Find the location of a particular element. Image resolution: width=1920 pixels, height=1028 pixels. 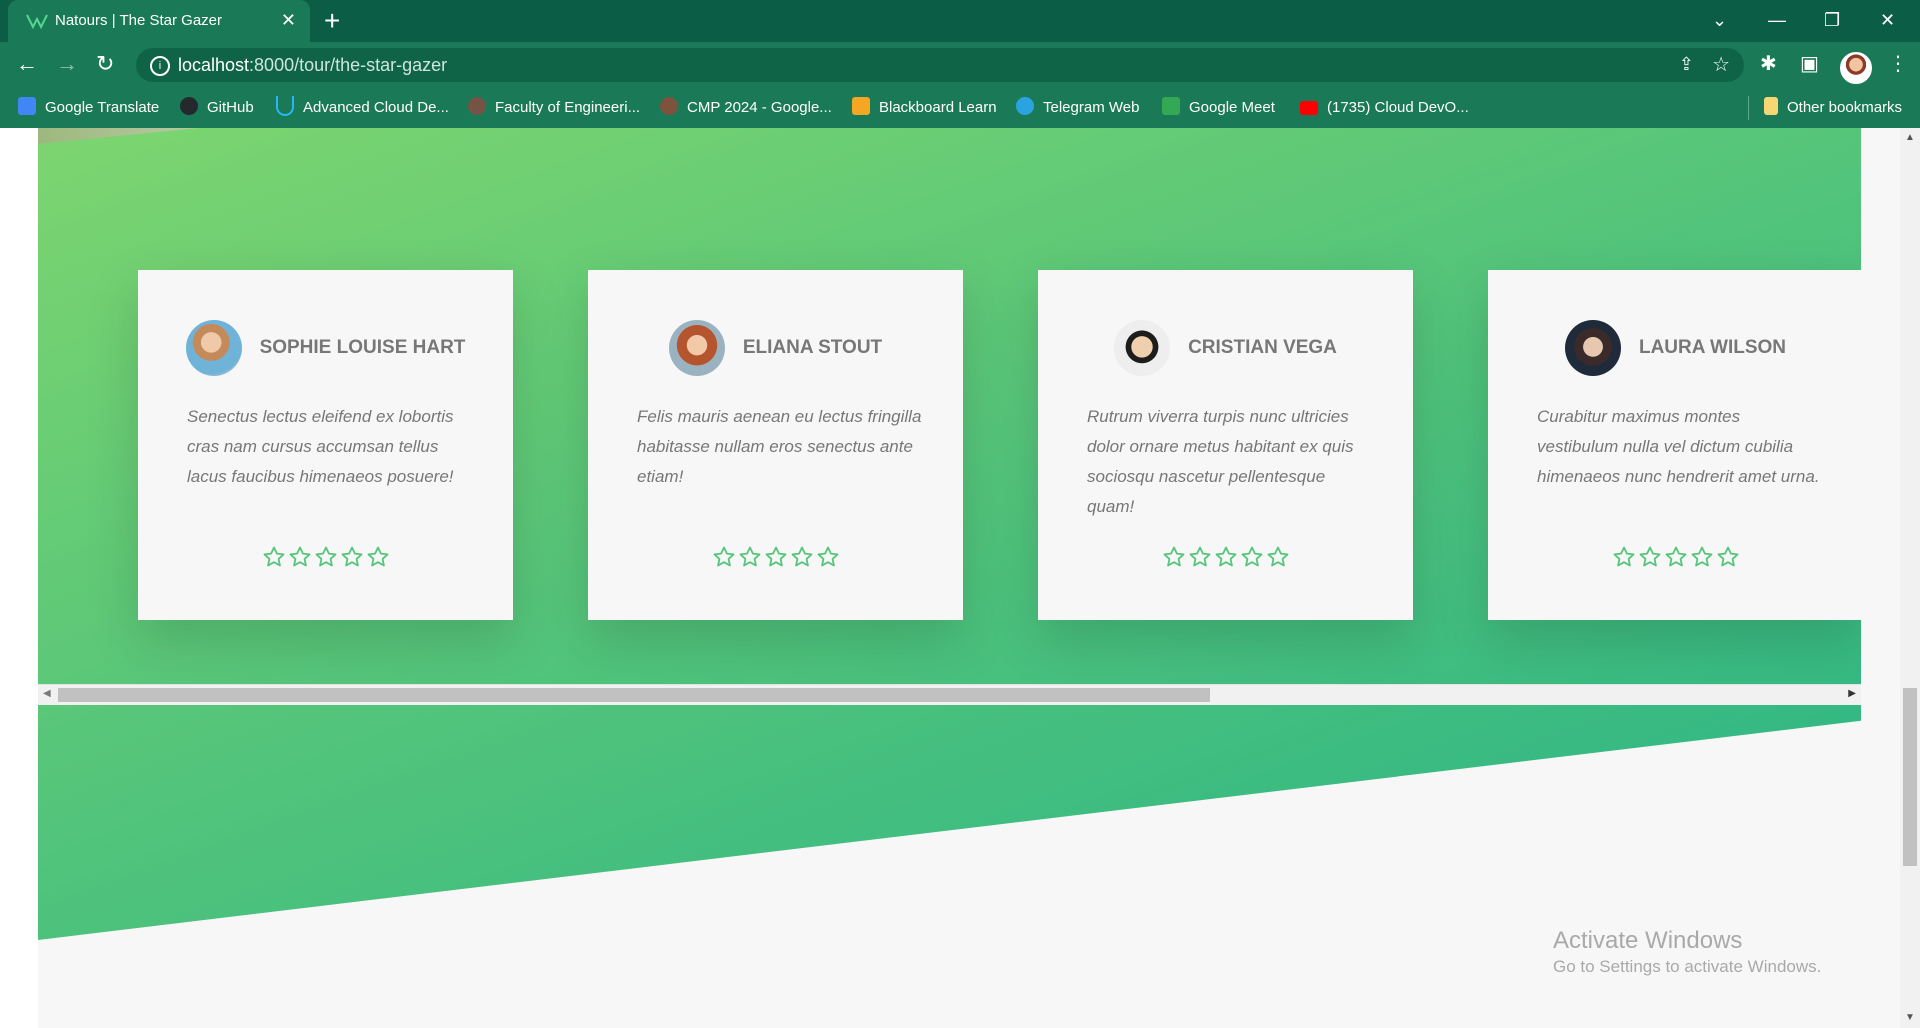

review-author: Laura Wilson is located at coordinates (1674, 348).